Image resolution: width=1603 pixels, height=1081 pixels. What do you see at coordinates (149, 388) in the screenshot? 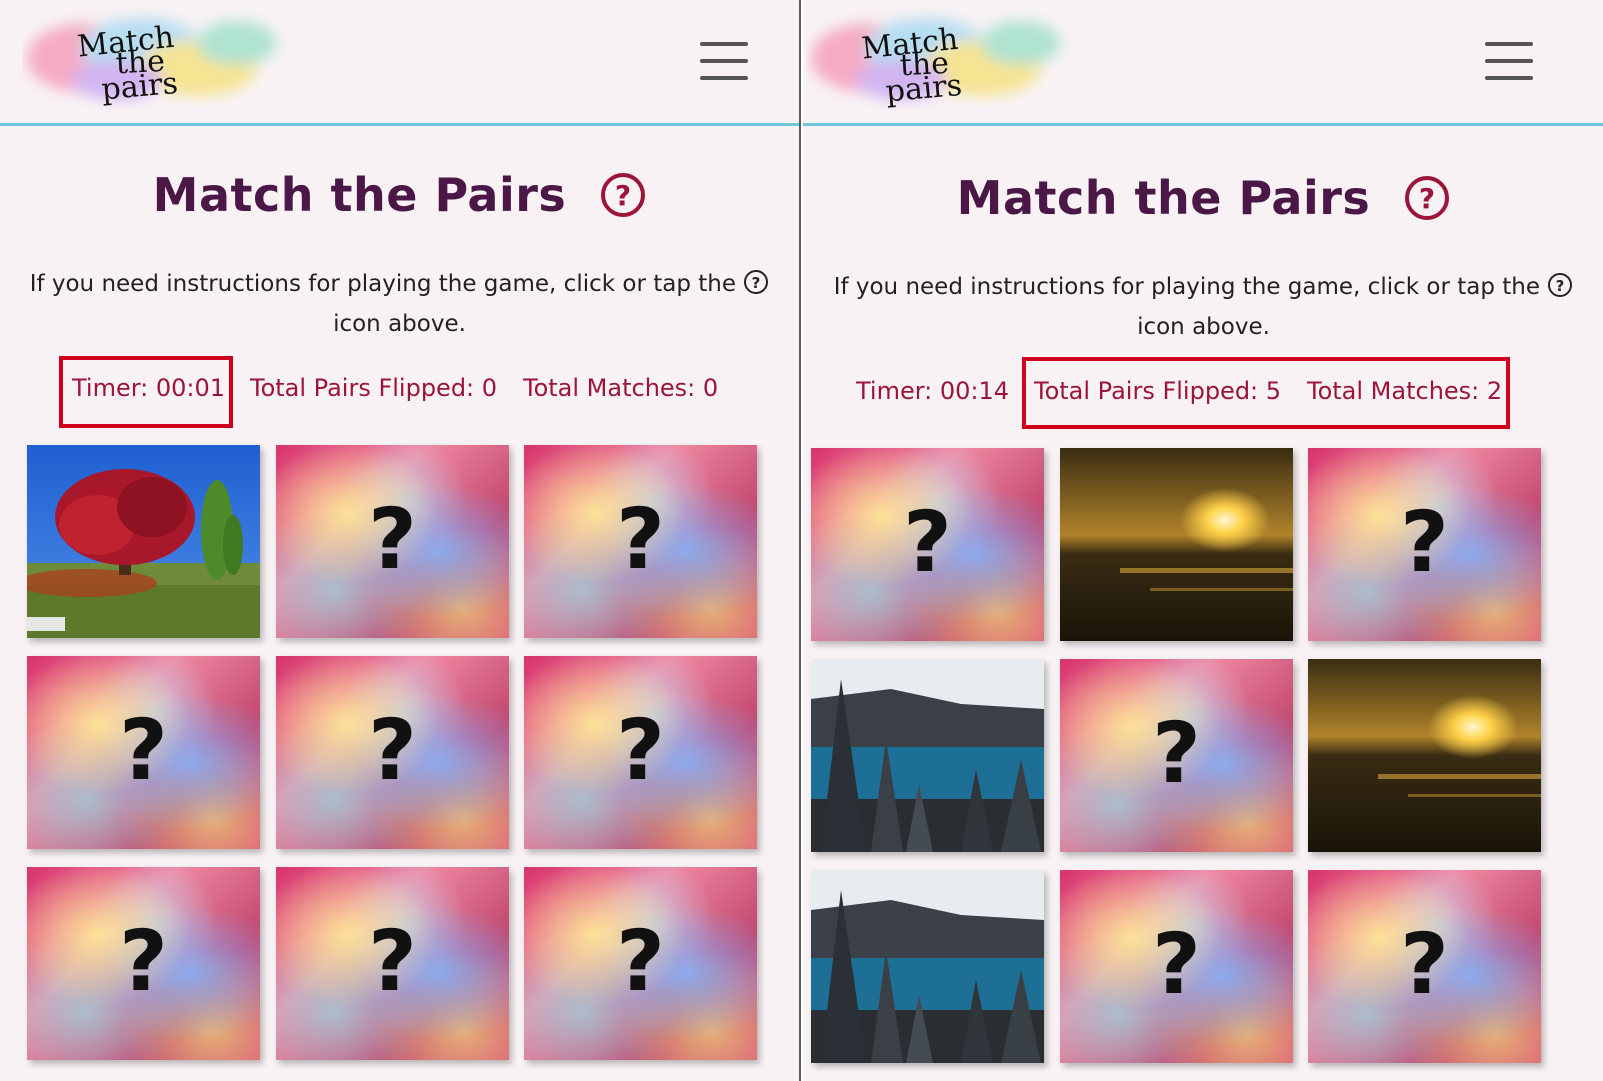
I see `timer: Timer: 00:01` at bounding box center [149, 388].